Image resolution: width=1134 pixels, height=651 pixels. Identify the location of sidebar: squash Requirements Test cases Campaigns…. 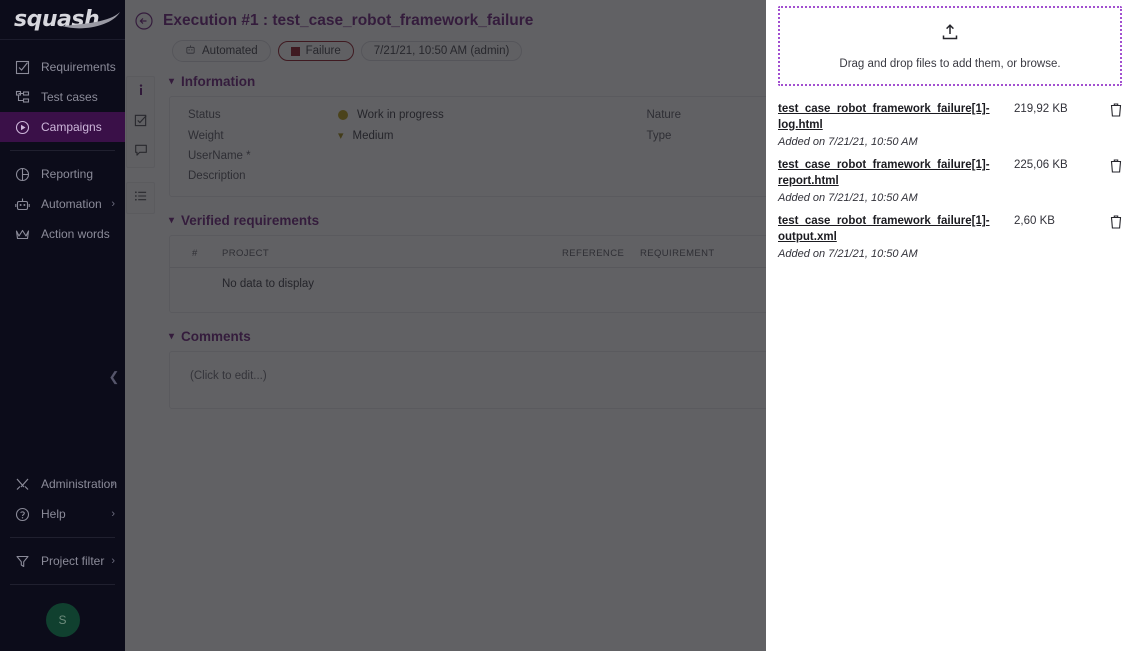
(62, 325).